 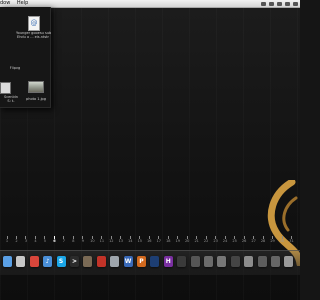 I want to click on day-number: 8, so click(x=73, y=241).